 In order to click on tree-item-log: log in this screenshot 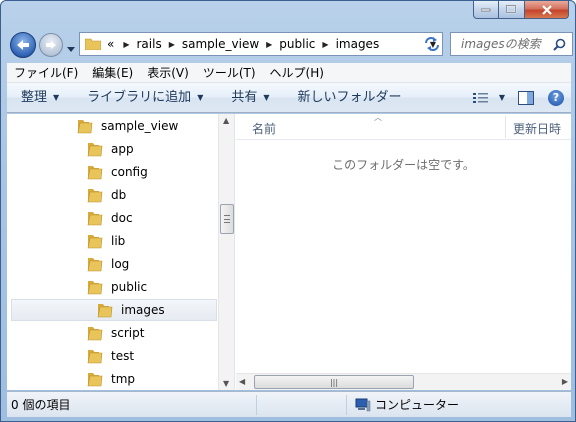, I will do `click(113, 264)`.